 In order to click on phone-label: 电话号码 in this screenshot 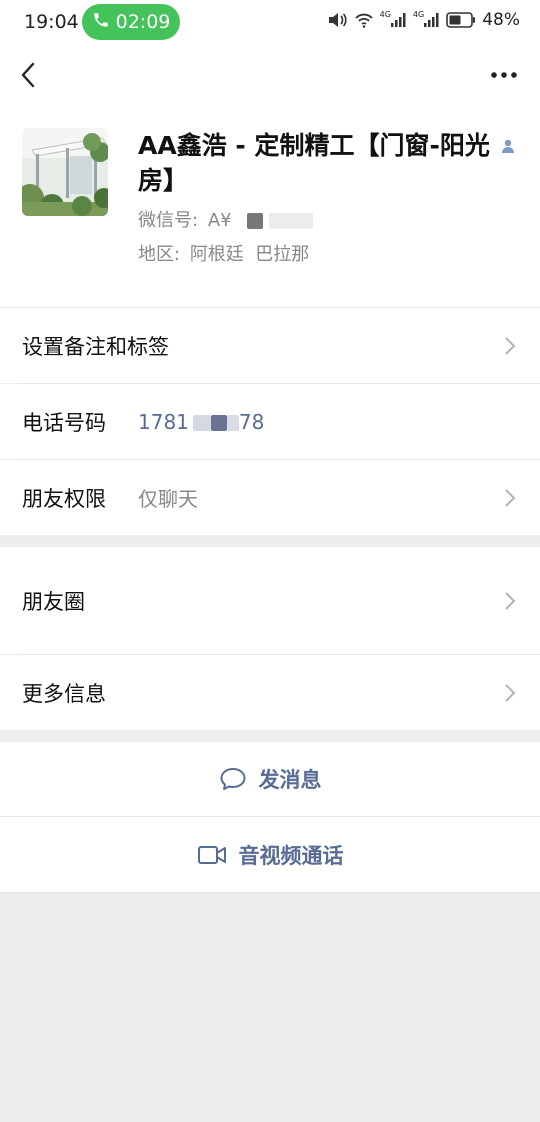, I will do `click(64, 422)`.